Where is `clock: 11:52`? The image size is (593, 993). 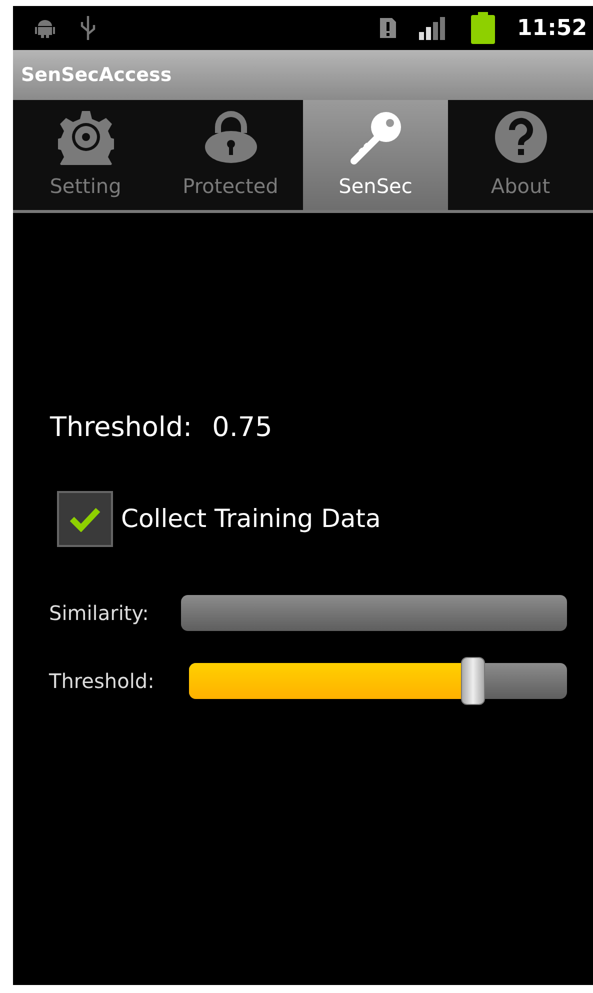 clock: 11:52 is located at coordinates (551, 28).